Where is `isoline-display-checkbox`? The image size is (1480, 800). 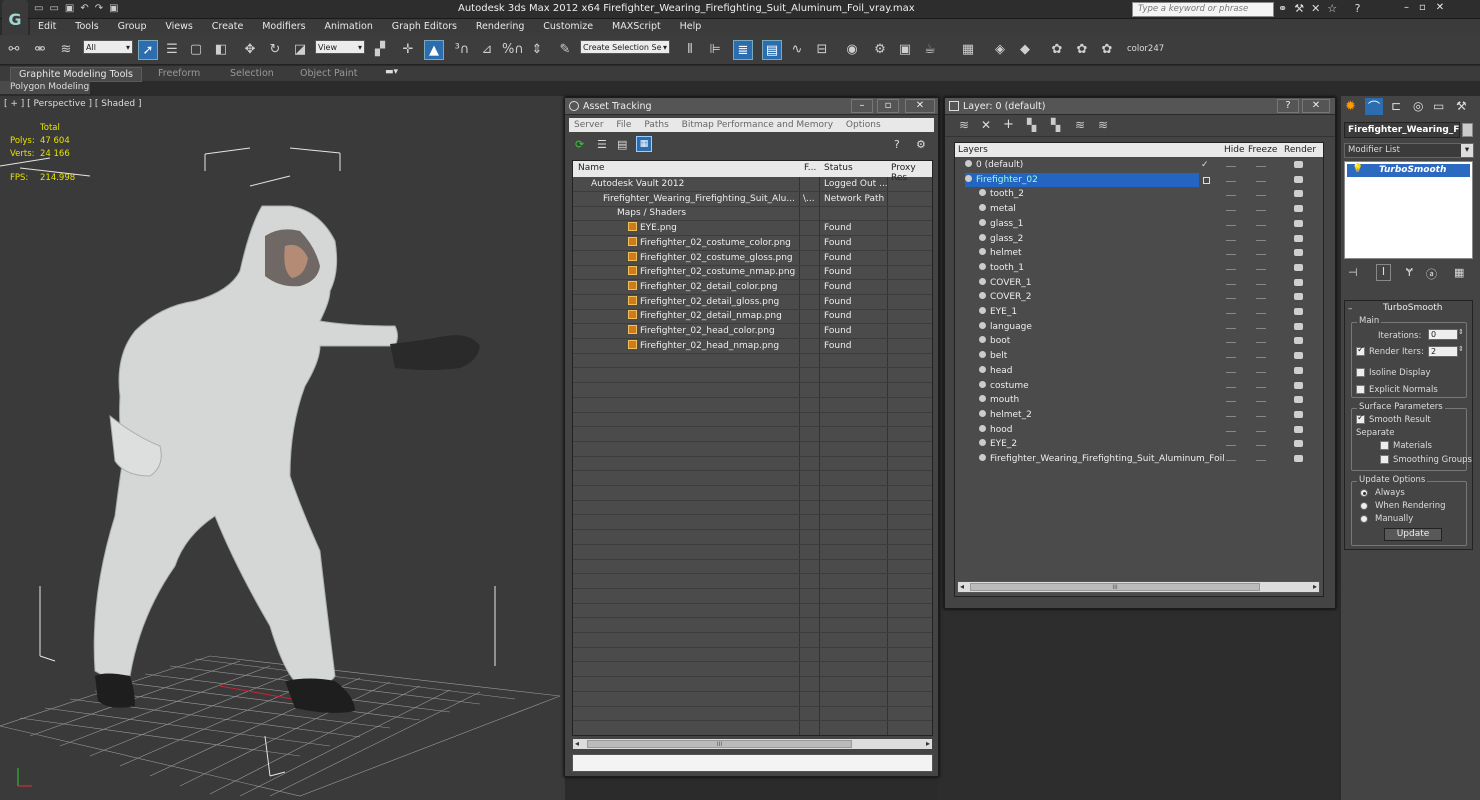 isoline-display-checkbox is located at coordinates (1360, 372).